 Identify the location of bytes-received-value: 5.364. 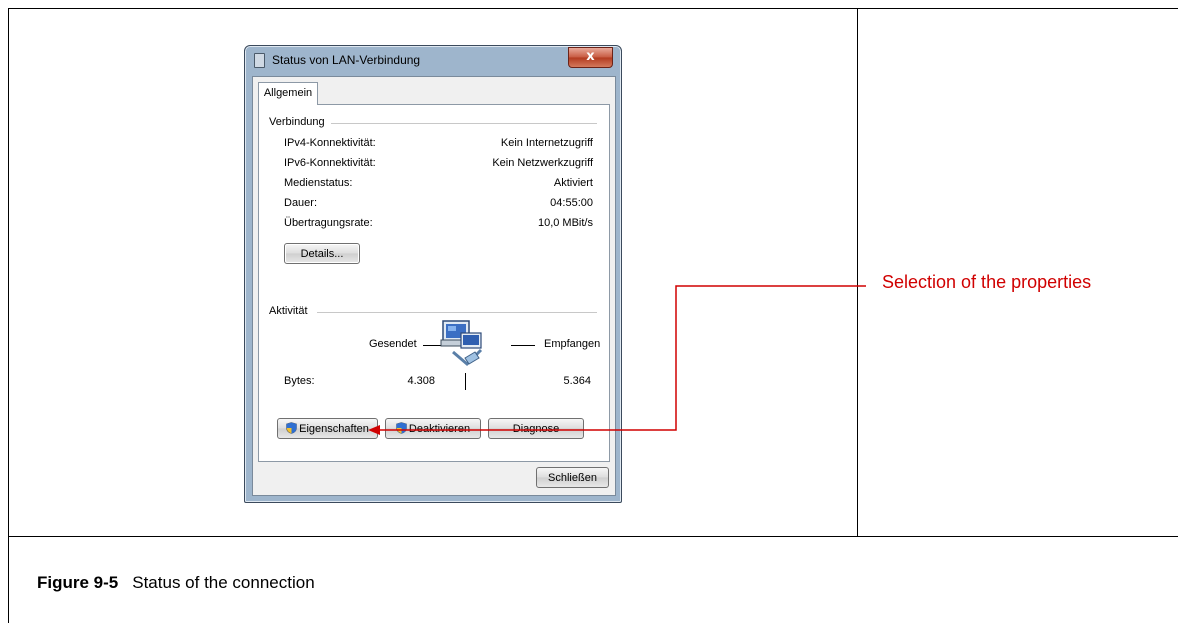
(577, 381).